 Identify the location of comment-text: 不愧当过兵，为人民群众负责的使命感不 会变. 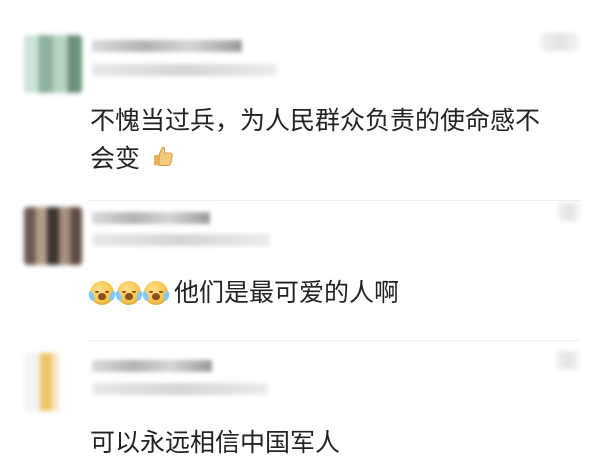
(335, 140).